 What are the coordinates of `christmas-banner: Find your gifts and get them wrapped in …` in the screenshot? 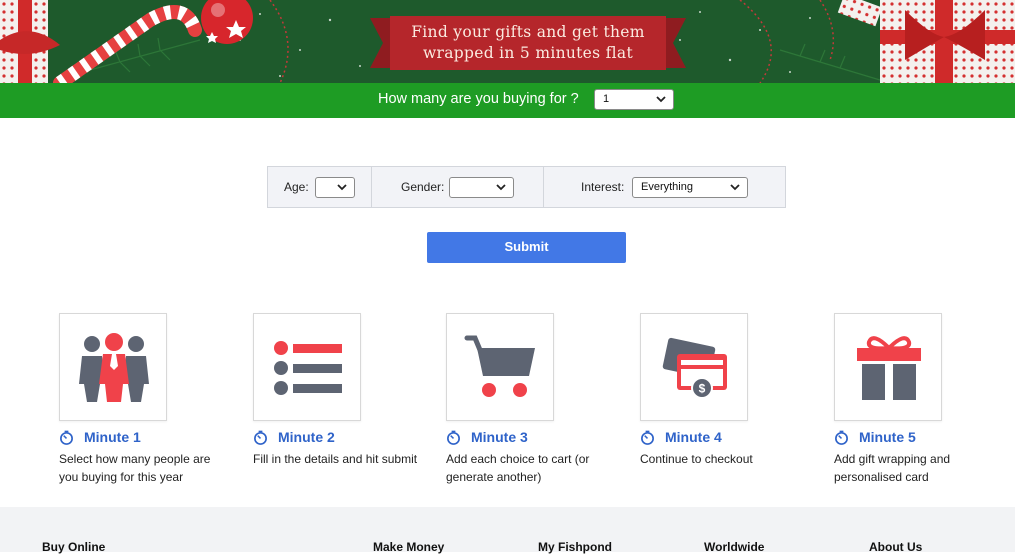 It's located at (507, 41).